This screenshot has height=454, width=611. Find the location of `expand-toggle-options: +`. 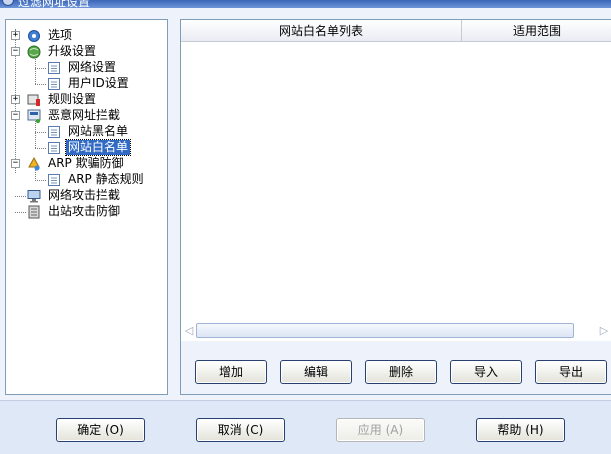

expand-toggle-options: + is located at coordinates (15, 35).